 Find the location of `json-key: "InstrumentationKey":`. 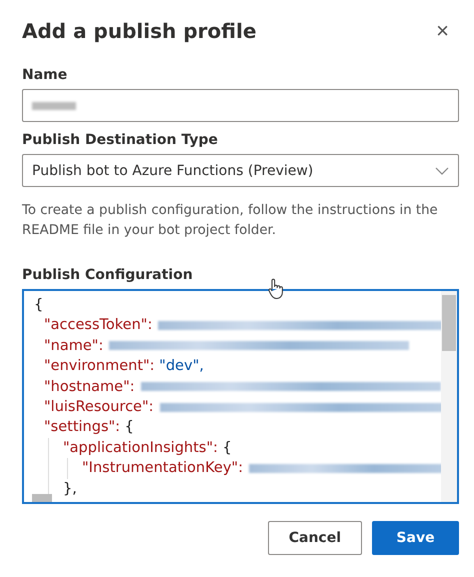

json-key: "InstrumentationKey": is located at coordinates (162, 468).